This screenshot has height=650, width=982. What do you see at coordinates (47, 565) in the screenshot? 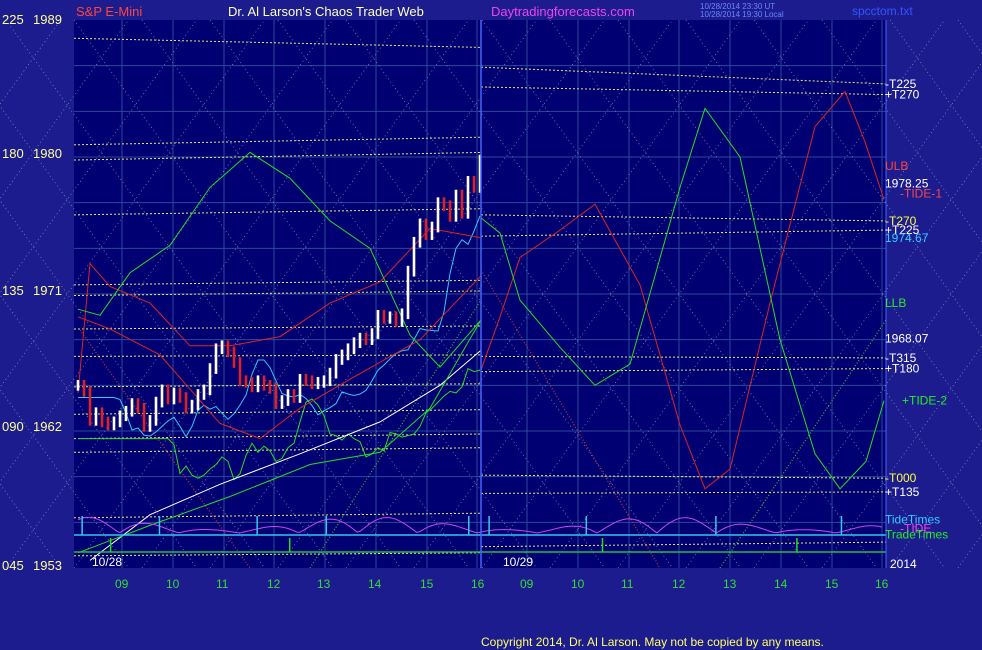
I see `y-tick-right: 1953` at bounding box center [47, 565].